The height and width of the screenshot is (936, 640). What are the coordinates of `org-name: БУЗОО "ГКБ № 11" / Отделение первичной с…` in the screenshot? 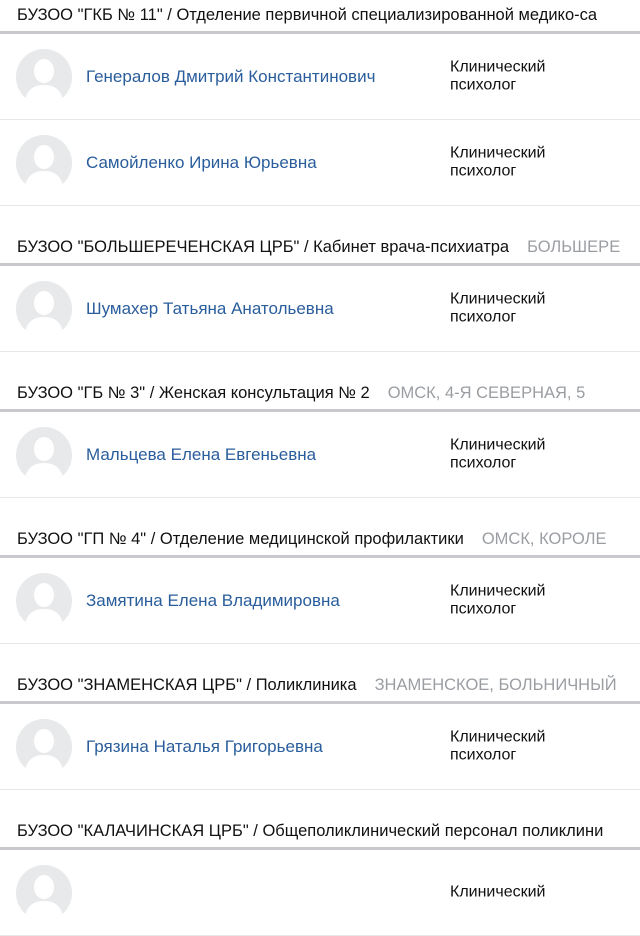 It's located at (307, 15).